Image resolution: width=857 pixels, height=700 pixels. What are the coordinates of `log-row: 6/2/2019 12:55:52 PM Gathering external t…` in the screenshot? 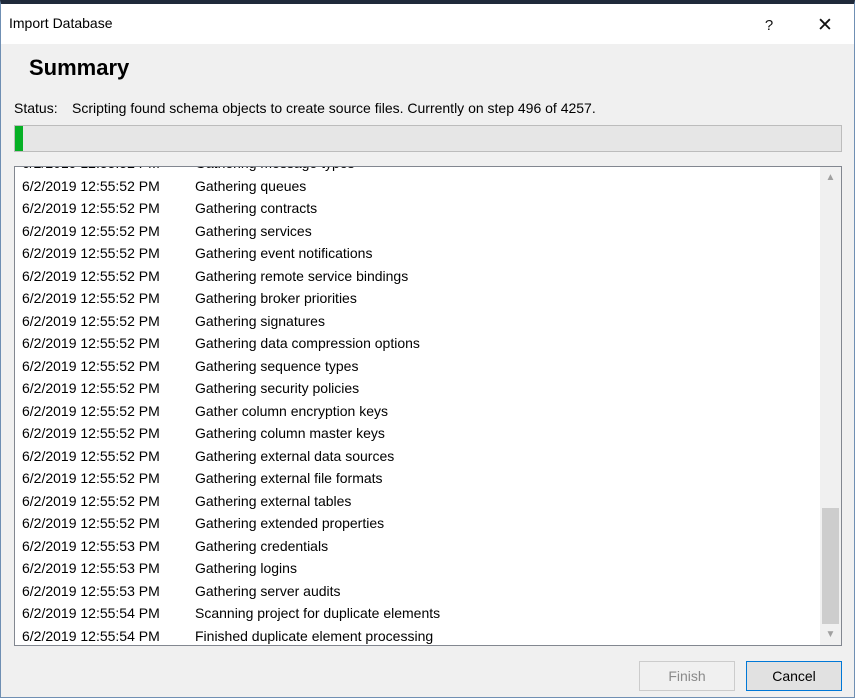 It's located at (417, 501).